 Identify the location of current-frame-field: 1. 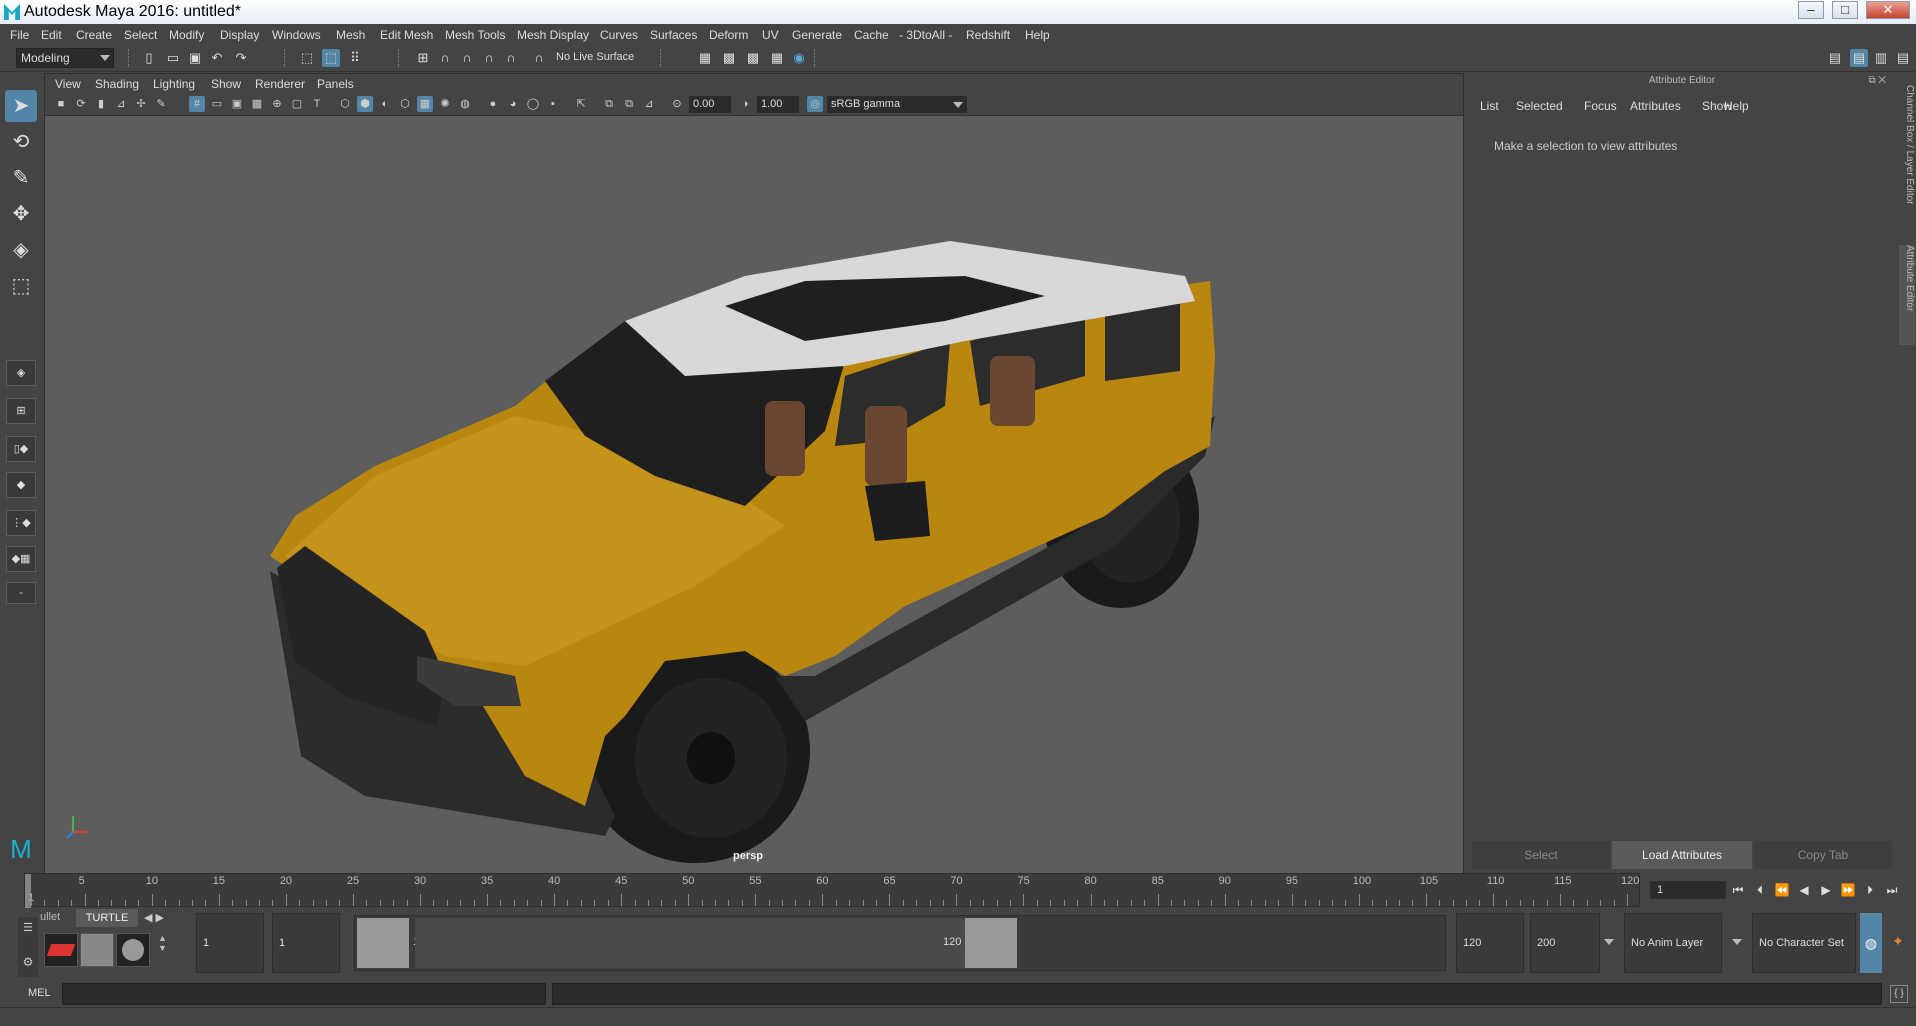
(1688, 890).